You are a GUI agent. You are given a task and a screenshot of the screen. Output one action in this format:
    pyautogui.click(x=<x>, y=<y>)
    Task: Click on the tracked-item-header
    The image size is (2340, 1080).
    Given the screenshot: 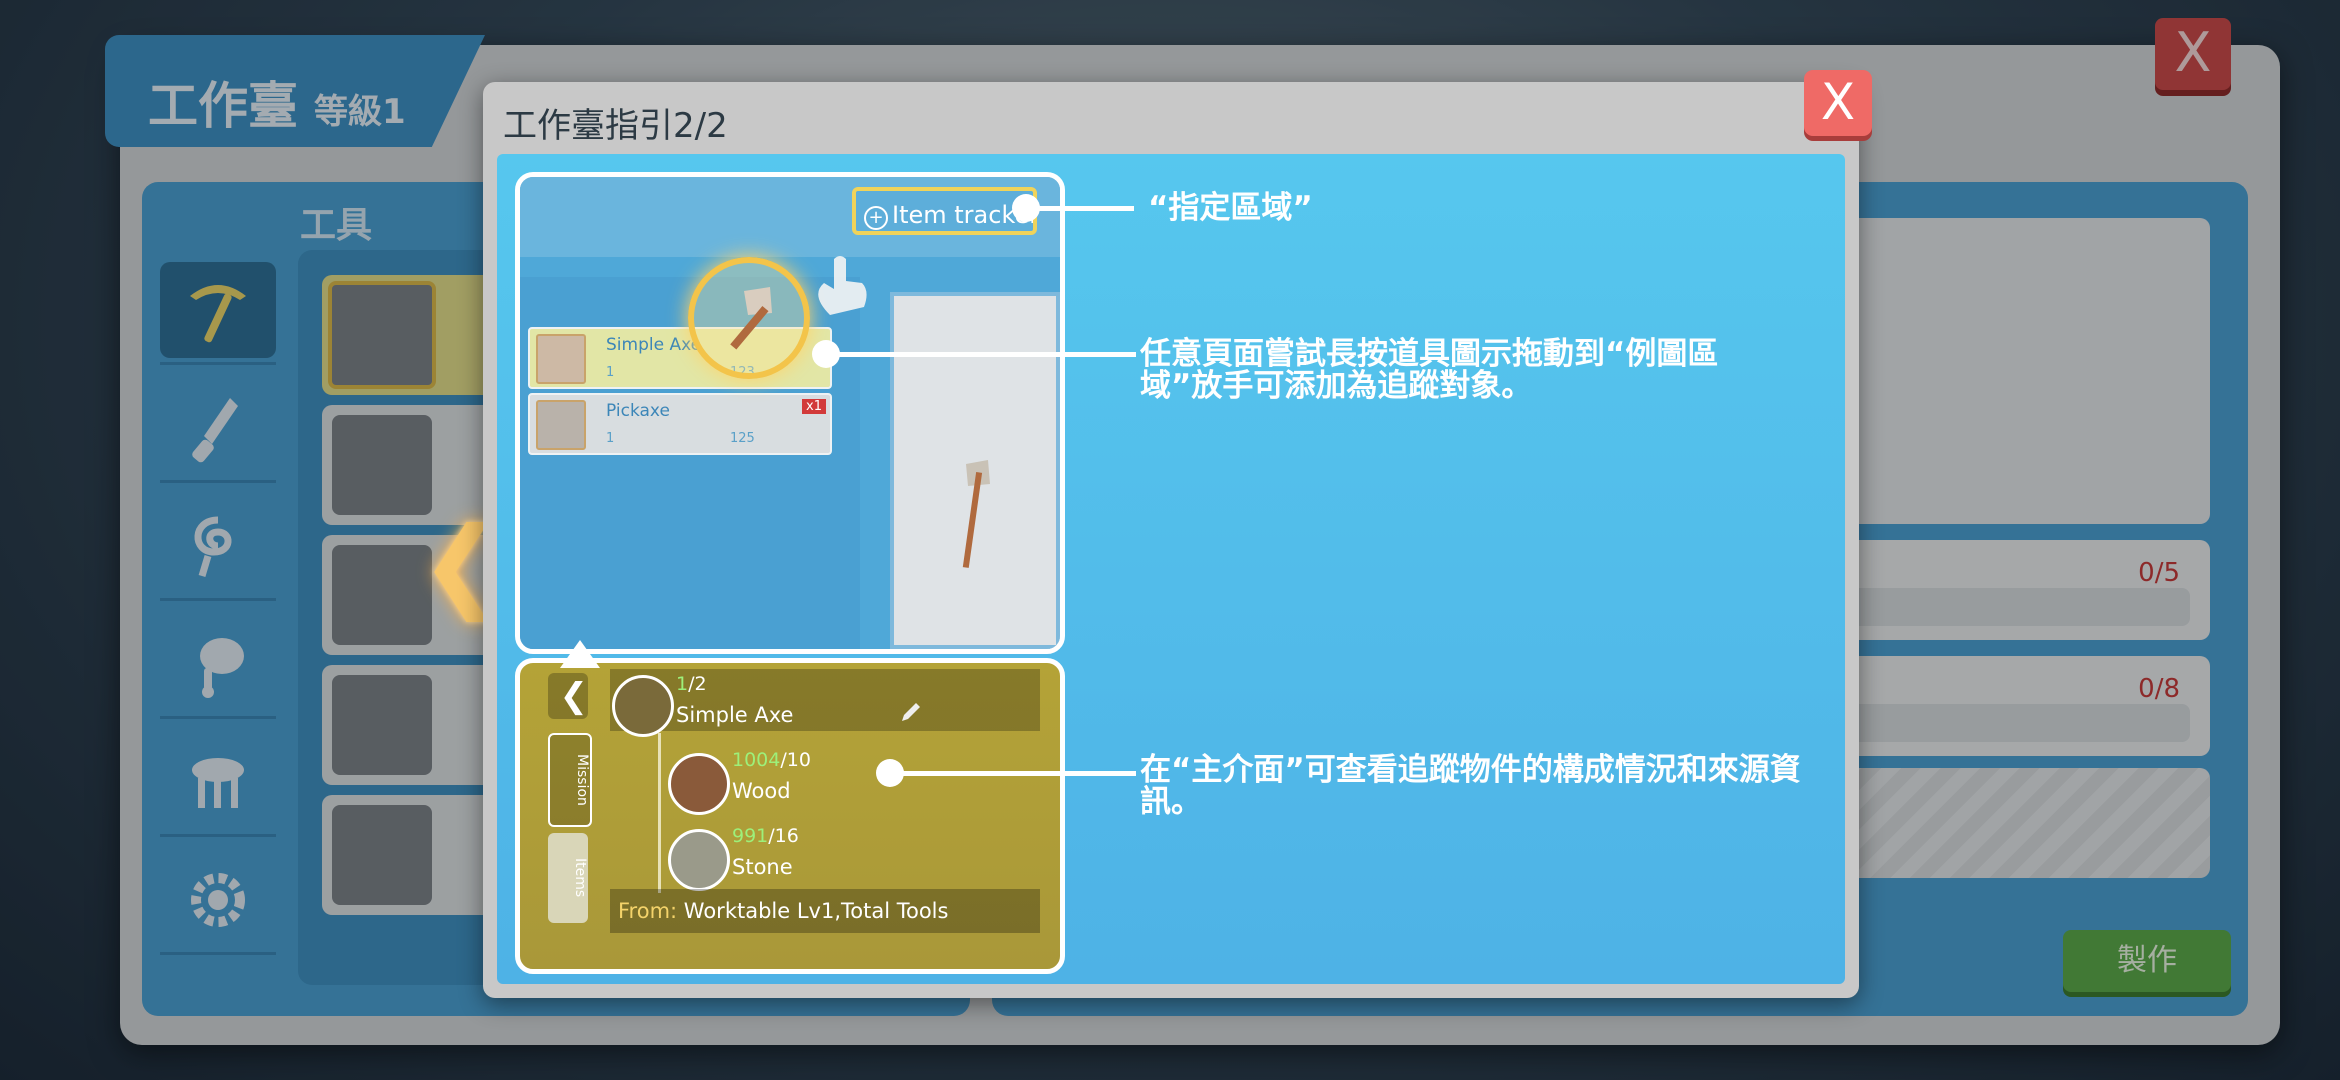 What is the action you would take?
    pyautogui.click(x=825, y=700)
    